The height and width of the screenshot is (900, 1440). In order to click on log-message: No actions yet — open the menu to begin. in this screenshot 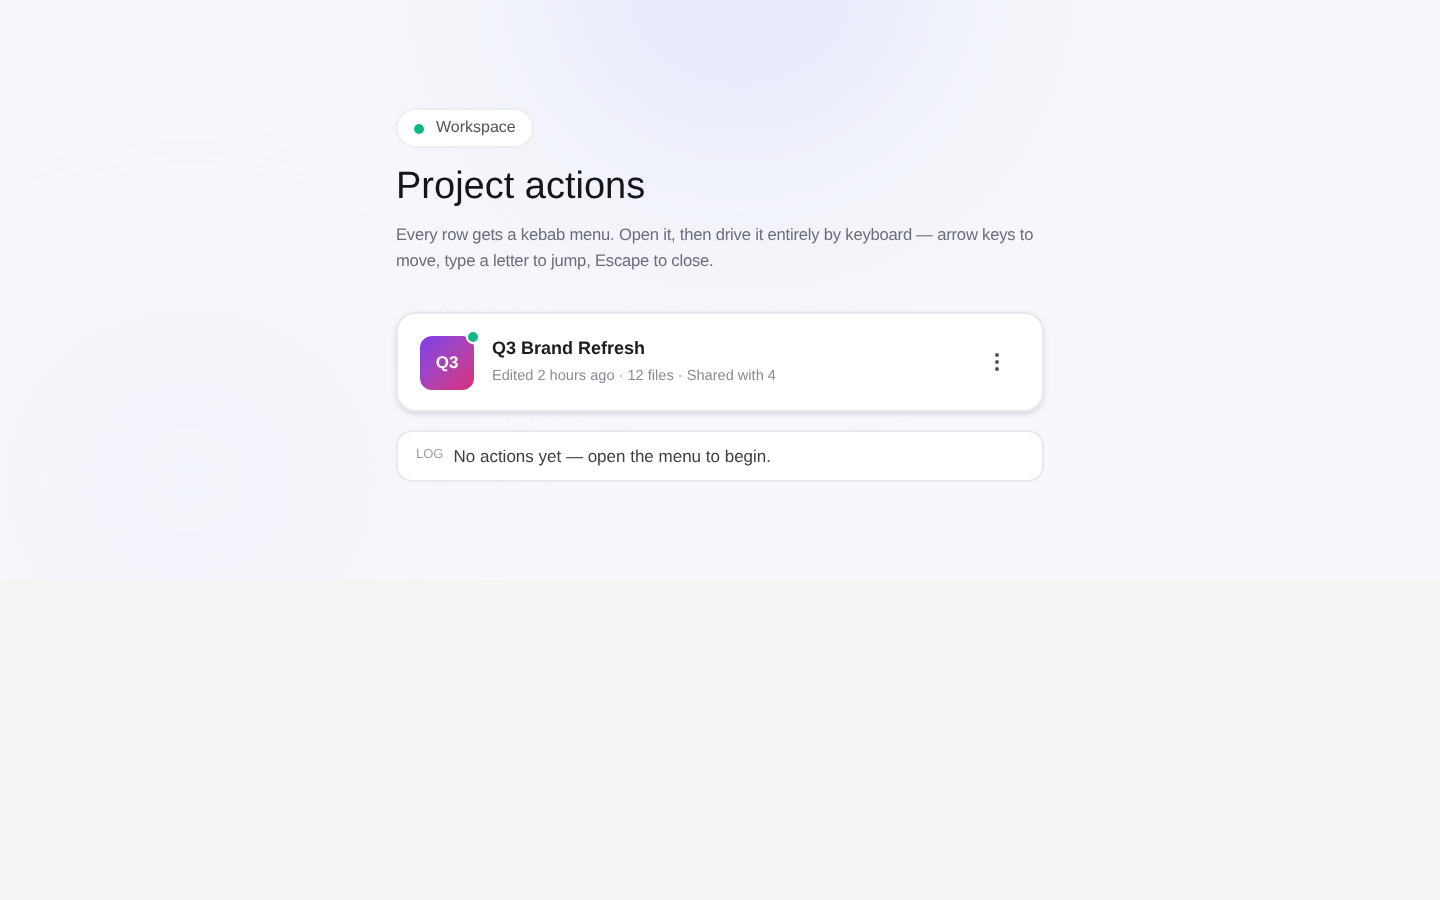, I will do `click(612, 456)`.